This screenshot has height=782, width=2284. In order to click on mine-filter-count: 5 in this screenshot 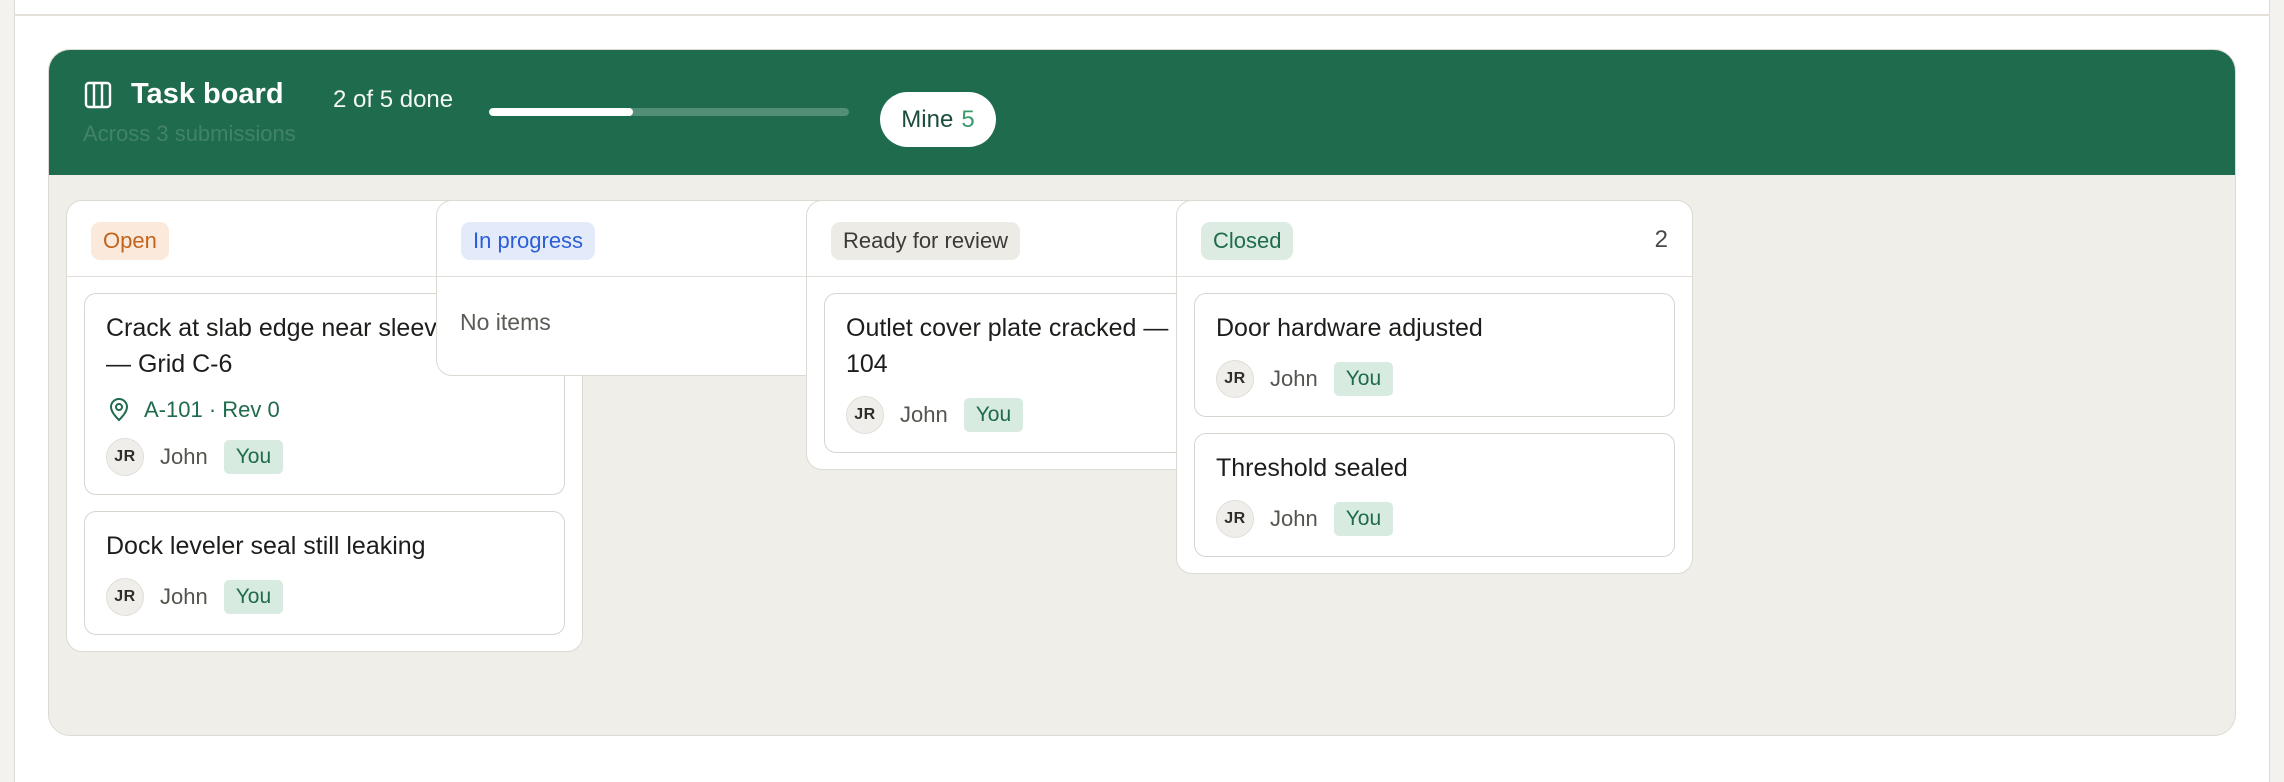, I will do `click(968, 119)`.